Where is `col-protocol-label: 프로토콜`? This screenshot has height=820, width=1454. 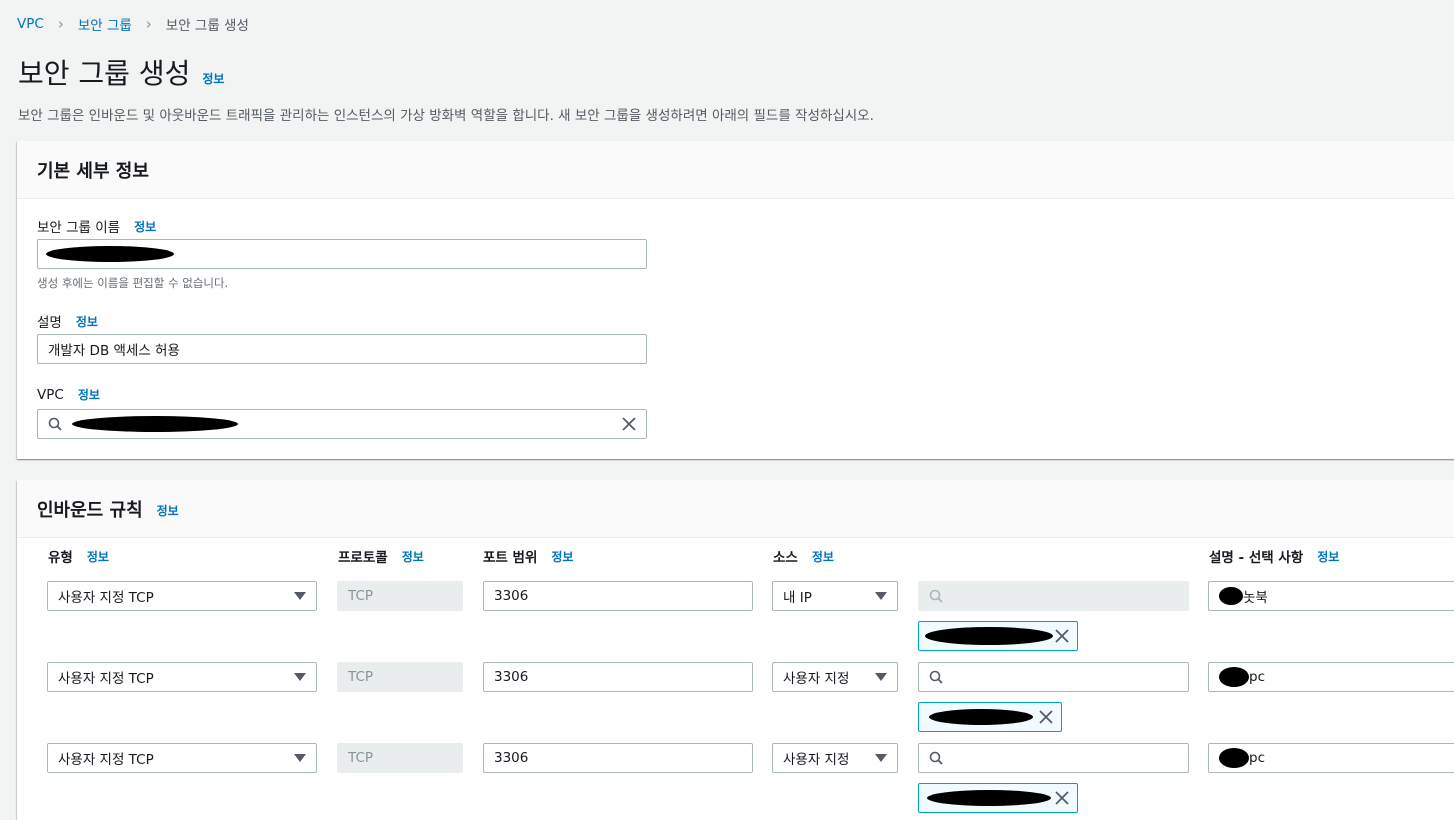
col-protocol-label: 프로토콜 is located at coordinates (363, 558).